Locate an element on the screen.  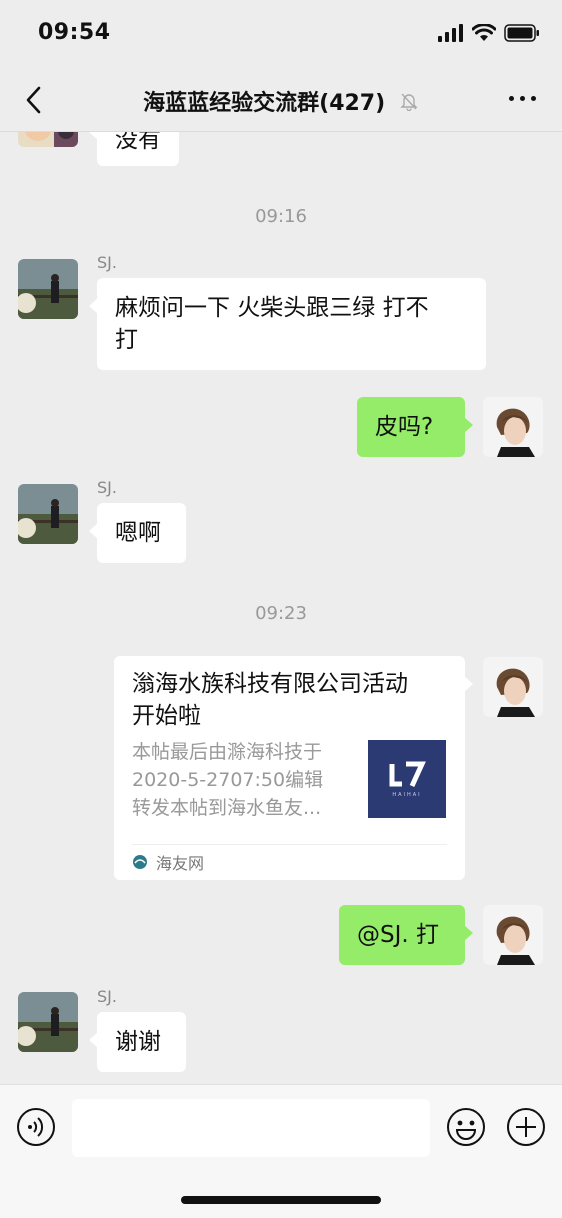
status-time: 09:54 is located at coordinates (74, 32).